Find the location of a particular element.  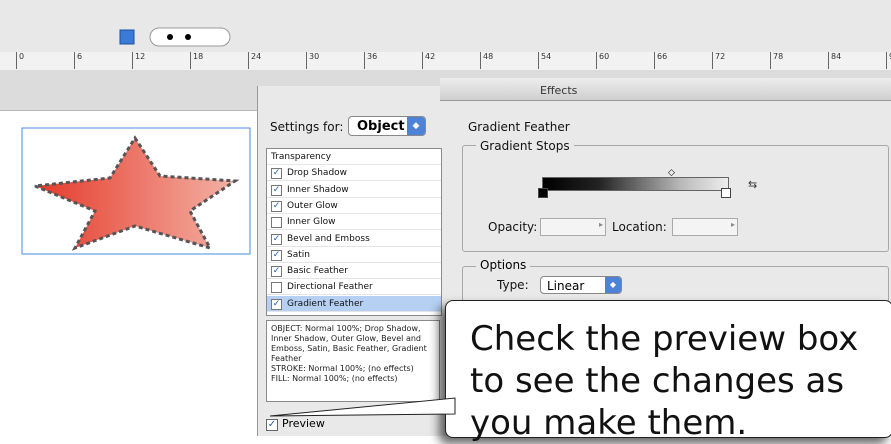

ruler-tick: 6 is located at coordinates (78, 60).